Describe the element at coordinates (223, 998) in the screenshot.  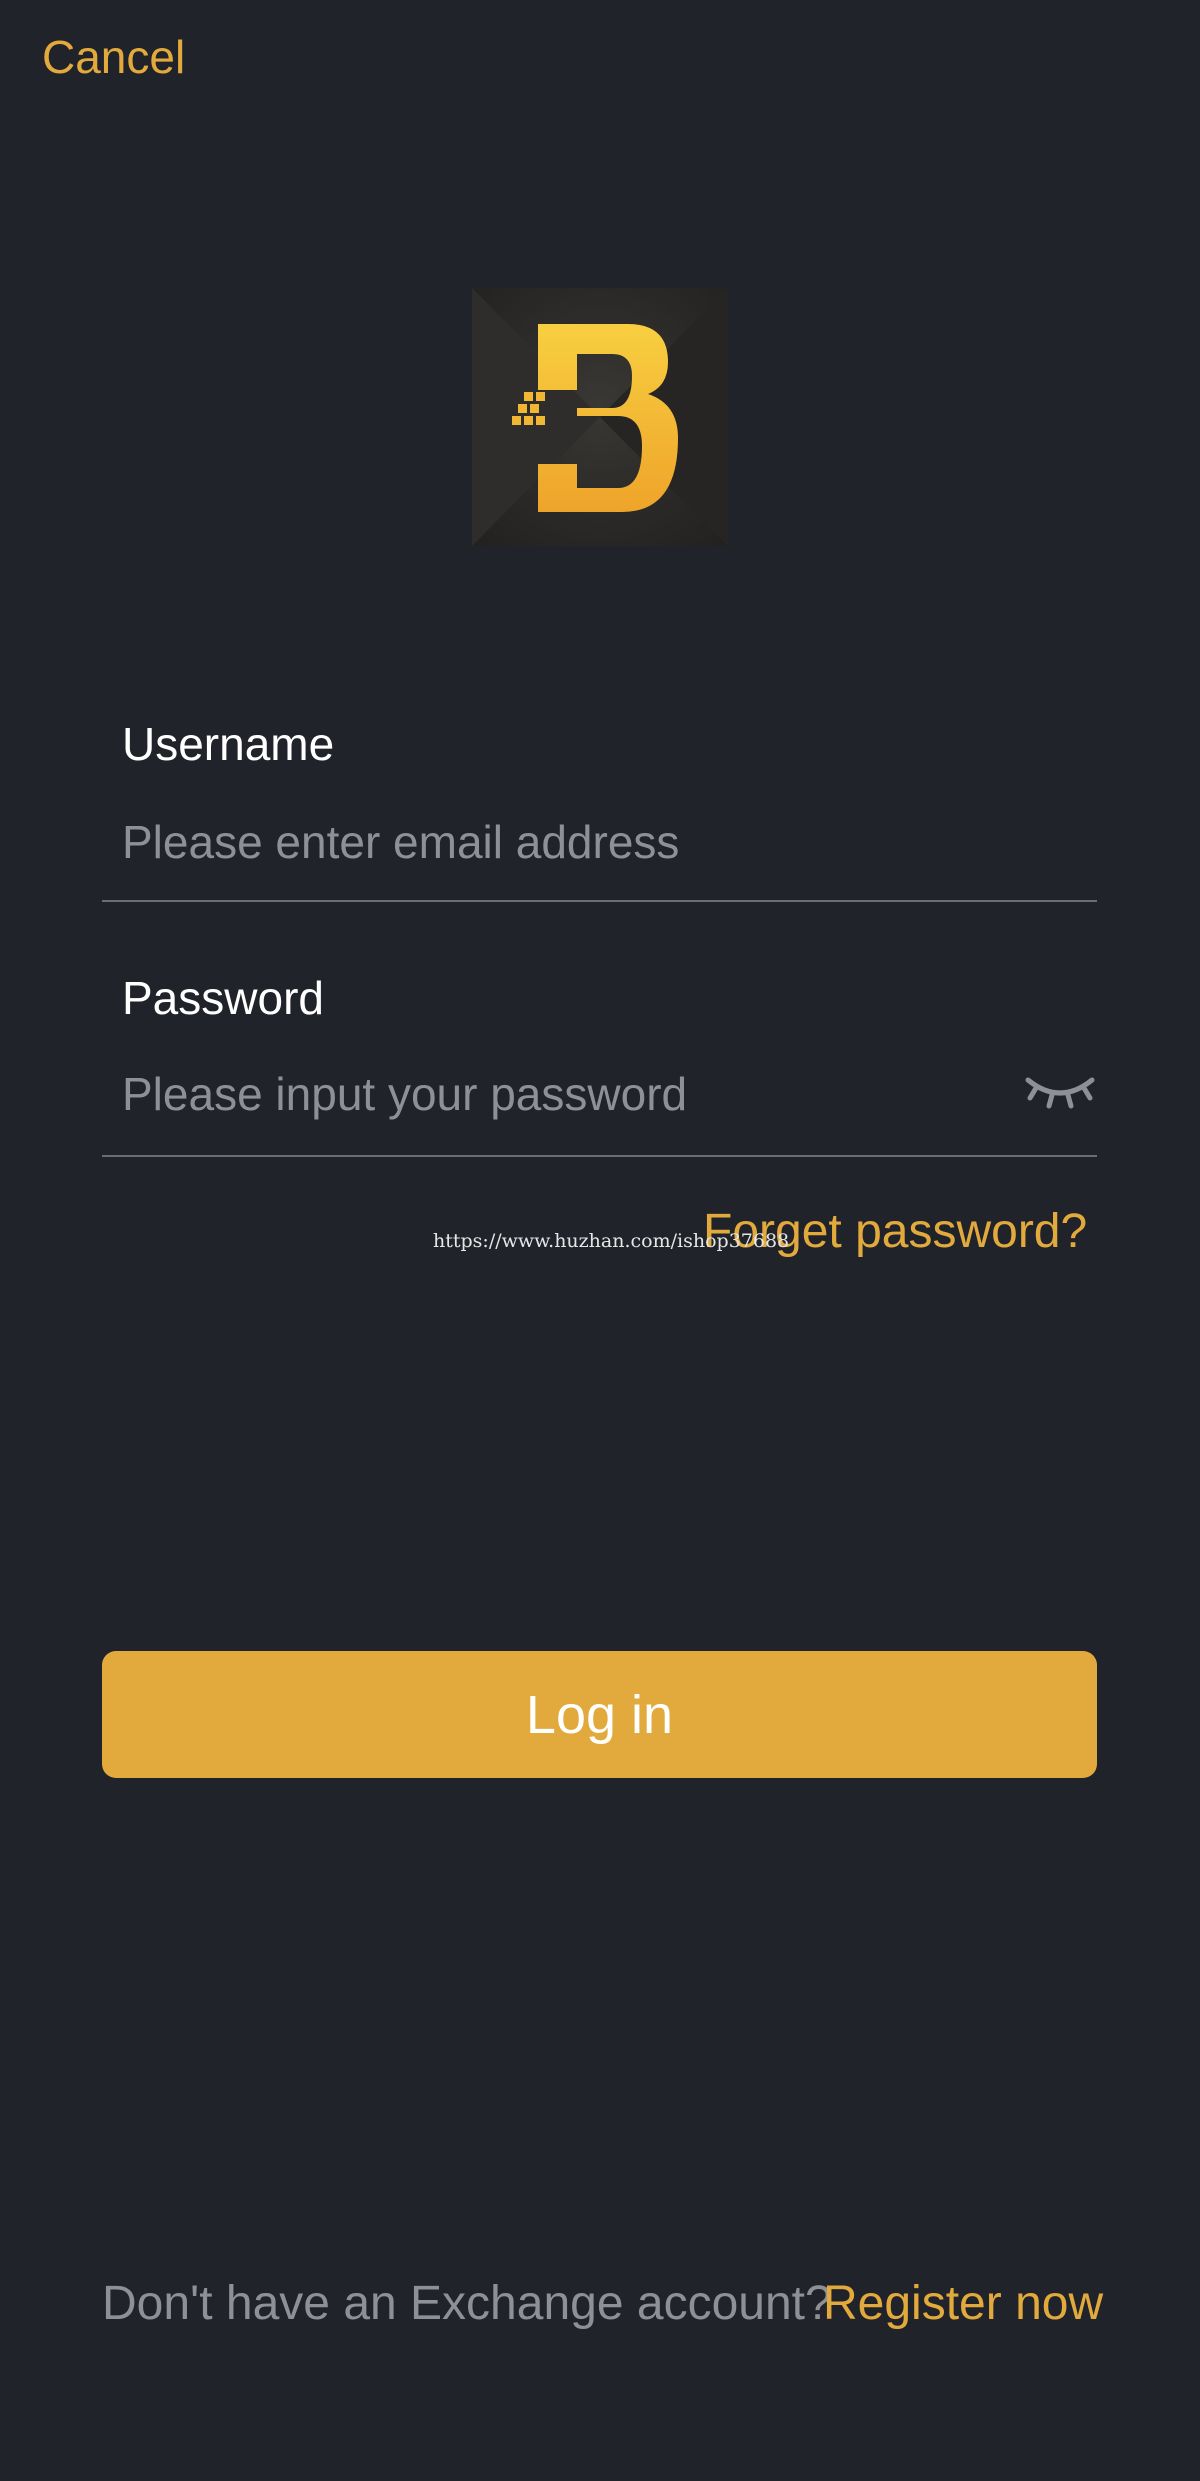
I see `password-label: Password` at that location.